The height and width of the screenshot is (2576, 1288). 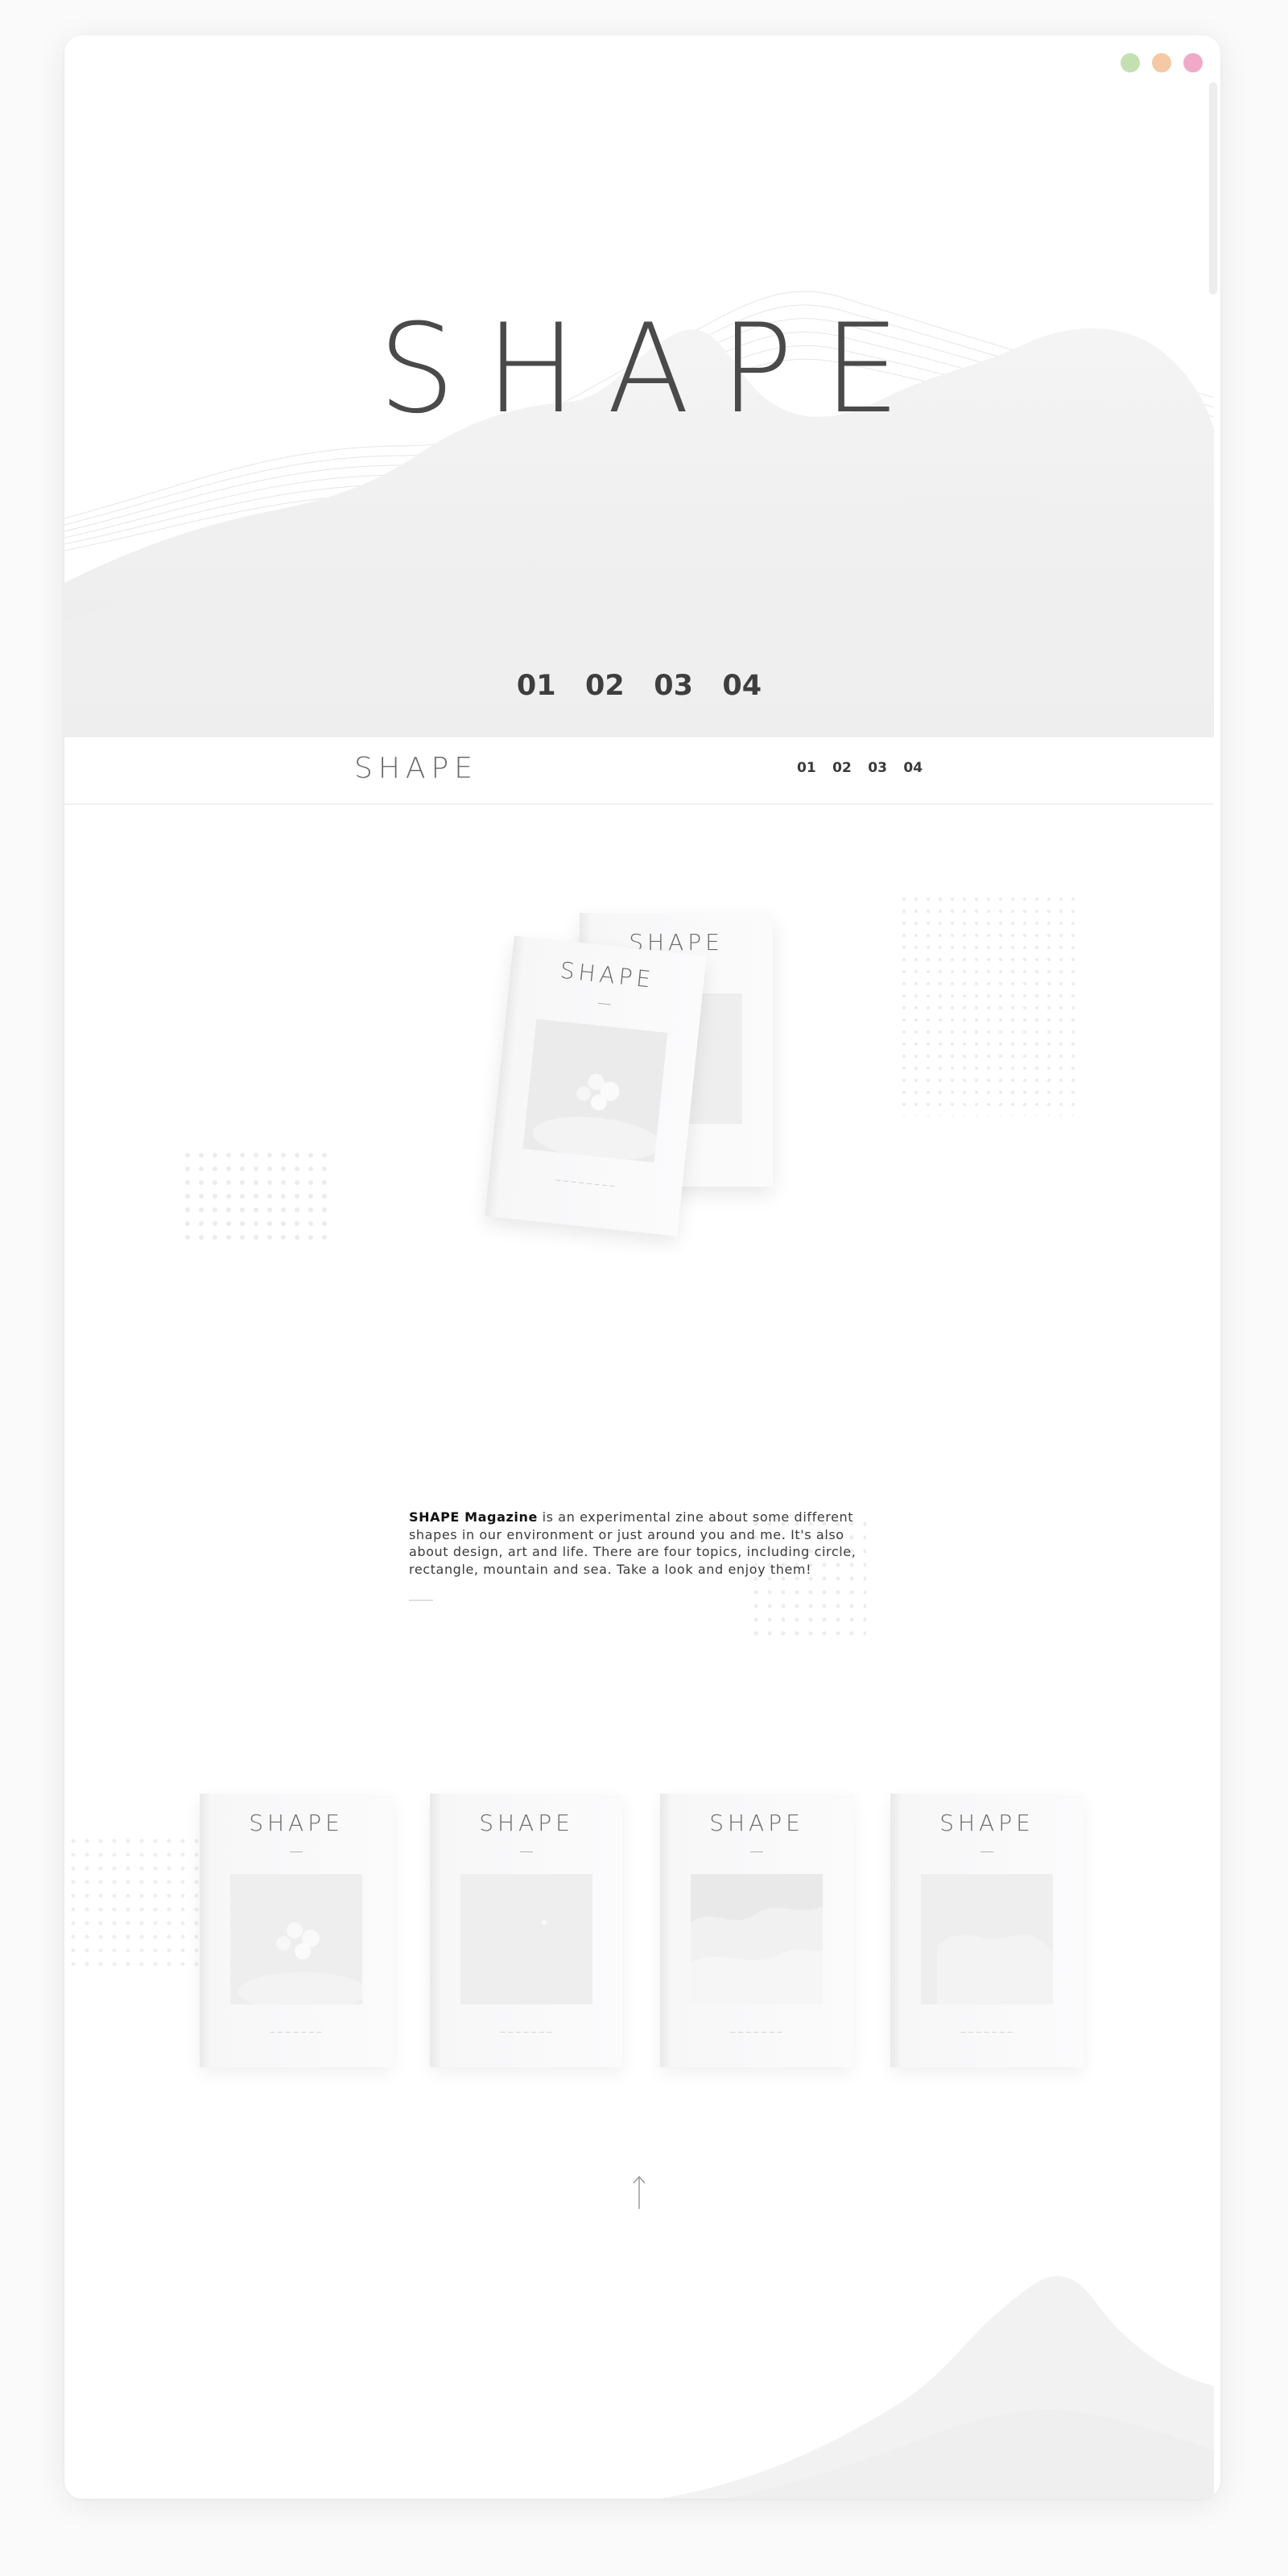 I want to click on magazine-footer-line: — — — — — — — —, so click(x=585, y=1184).